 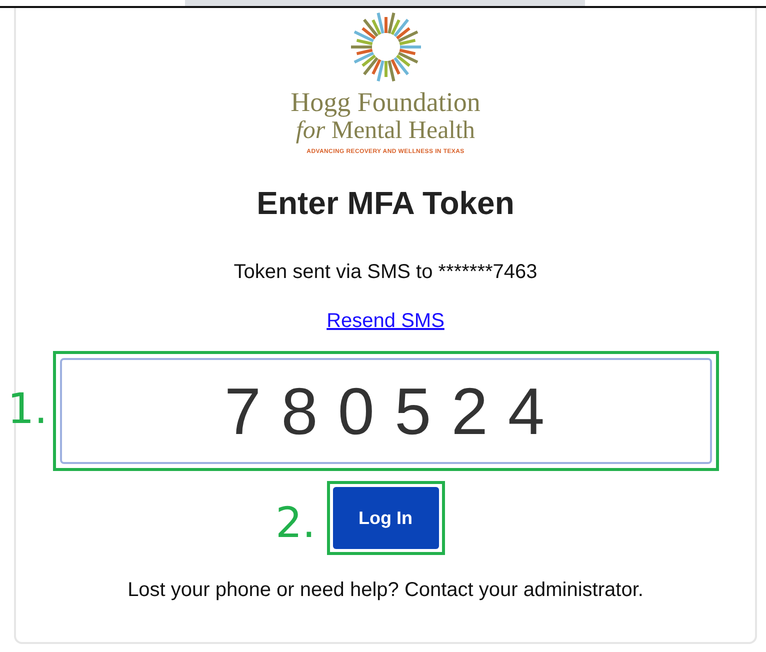 What do you see at coordinates (386, 590) in the screenshot?
I see `help-text: Lost your phone or need help? Contact your administrator.` at bounding box center [386, 590].